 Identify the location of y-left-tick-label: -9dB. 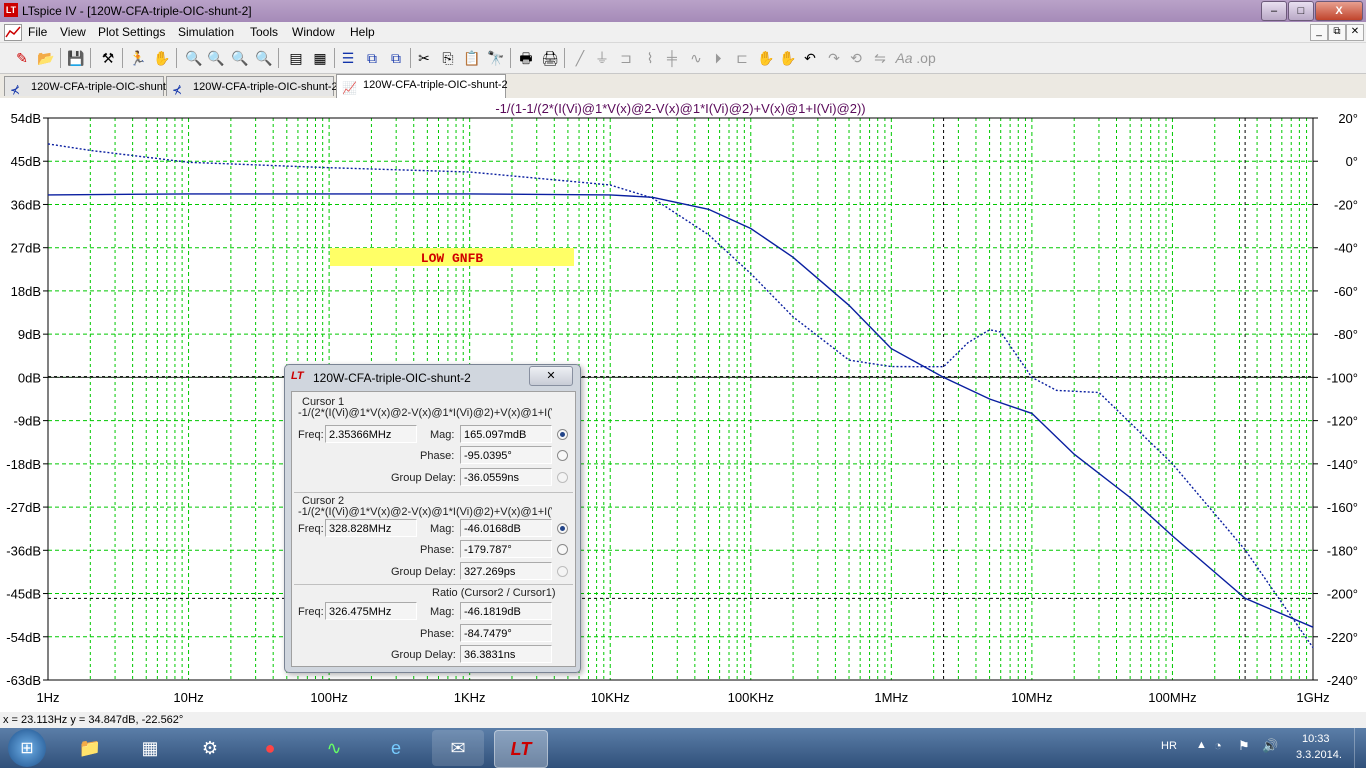
(27, 421).